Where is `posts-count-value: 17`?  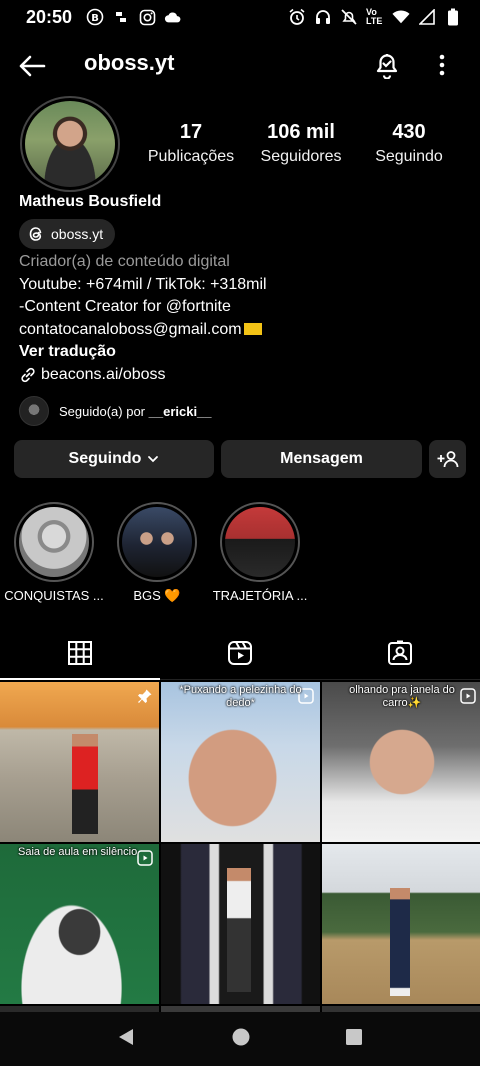
posts-count-value: 17 is located at coordinates (191, 132).